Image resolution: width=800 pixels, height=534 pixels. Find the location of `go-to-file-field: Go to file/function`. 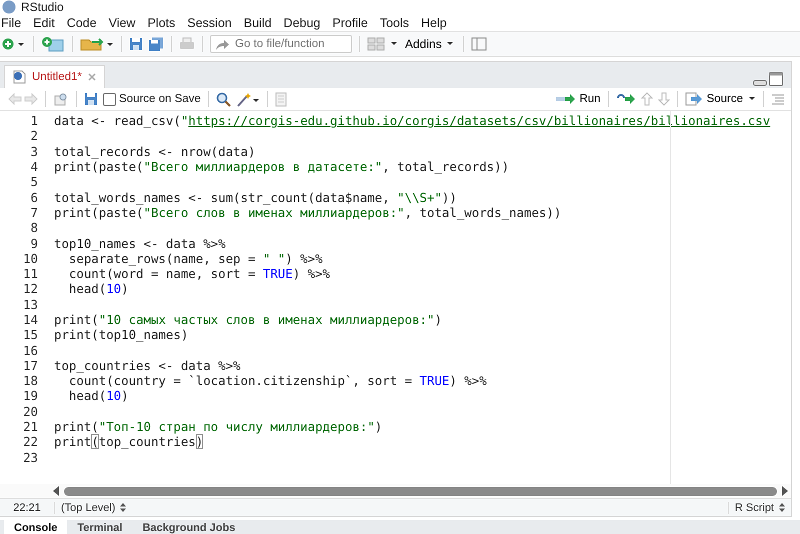

go-to-file-field: Go to file/function is located at coordinates (281, 44).